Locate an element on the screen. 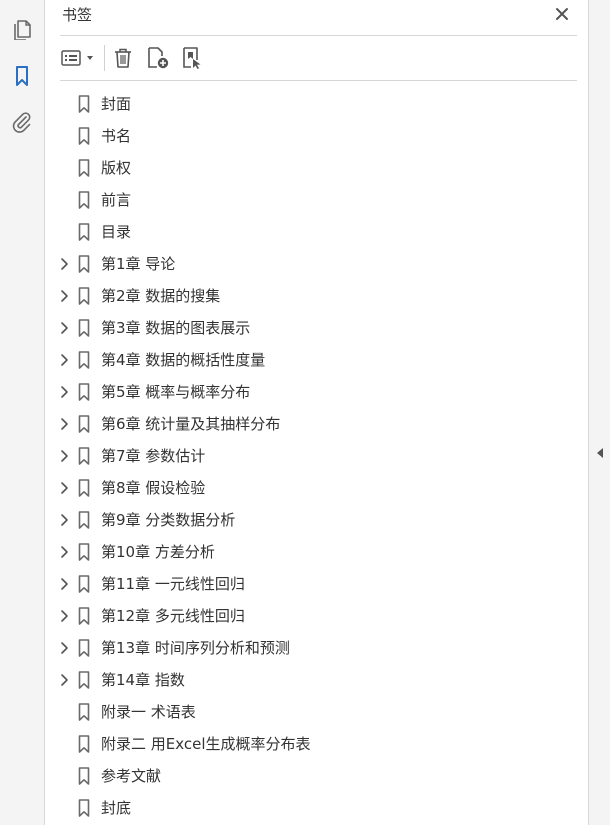  bookmark-item: 第7章 参数估计 is located at coordinates (316, 456).